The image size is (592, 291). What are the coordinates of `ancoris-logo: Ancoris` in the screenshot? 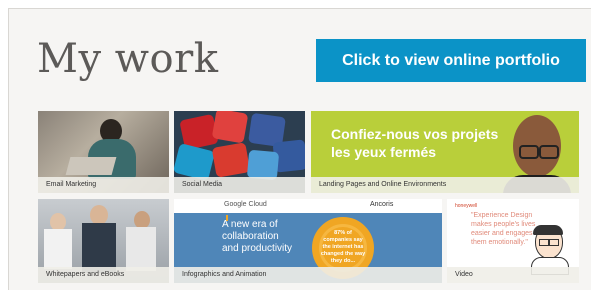 It's located at (382, 204).